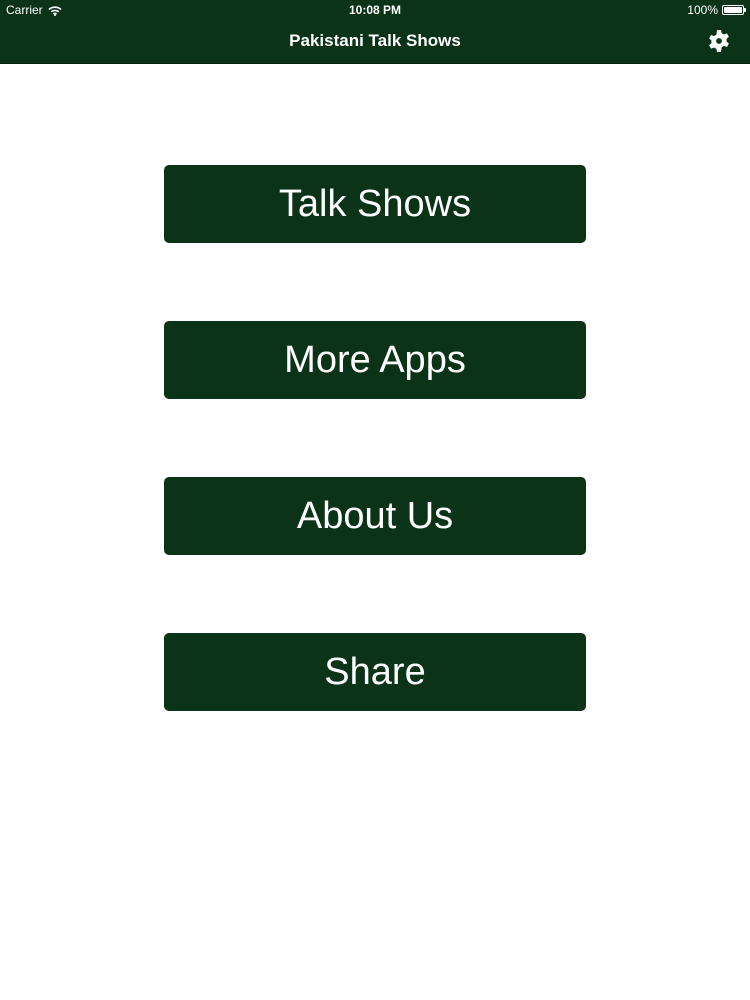 This screenshot has height=1000, width=750. I want to click on share-button: Share, so click(375, 672).